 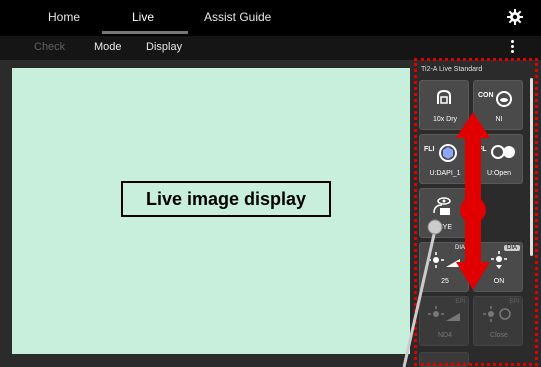 I want to click on objective-label: 10x Dry, so click(x=445, y=119).